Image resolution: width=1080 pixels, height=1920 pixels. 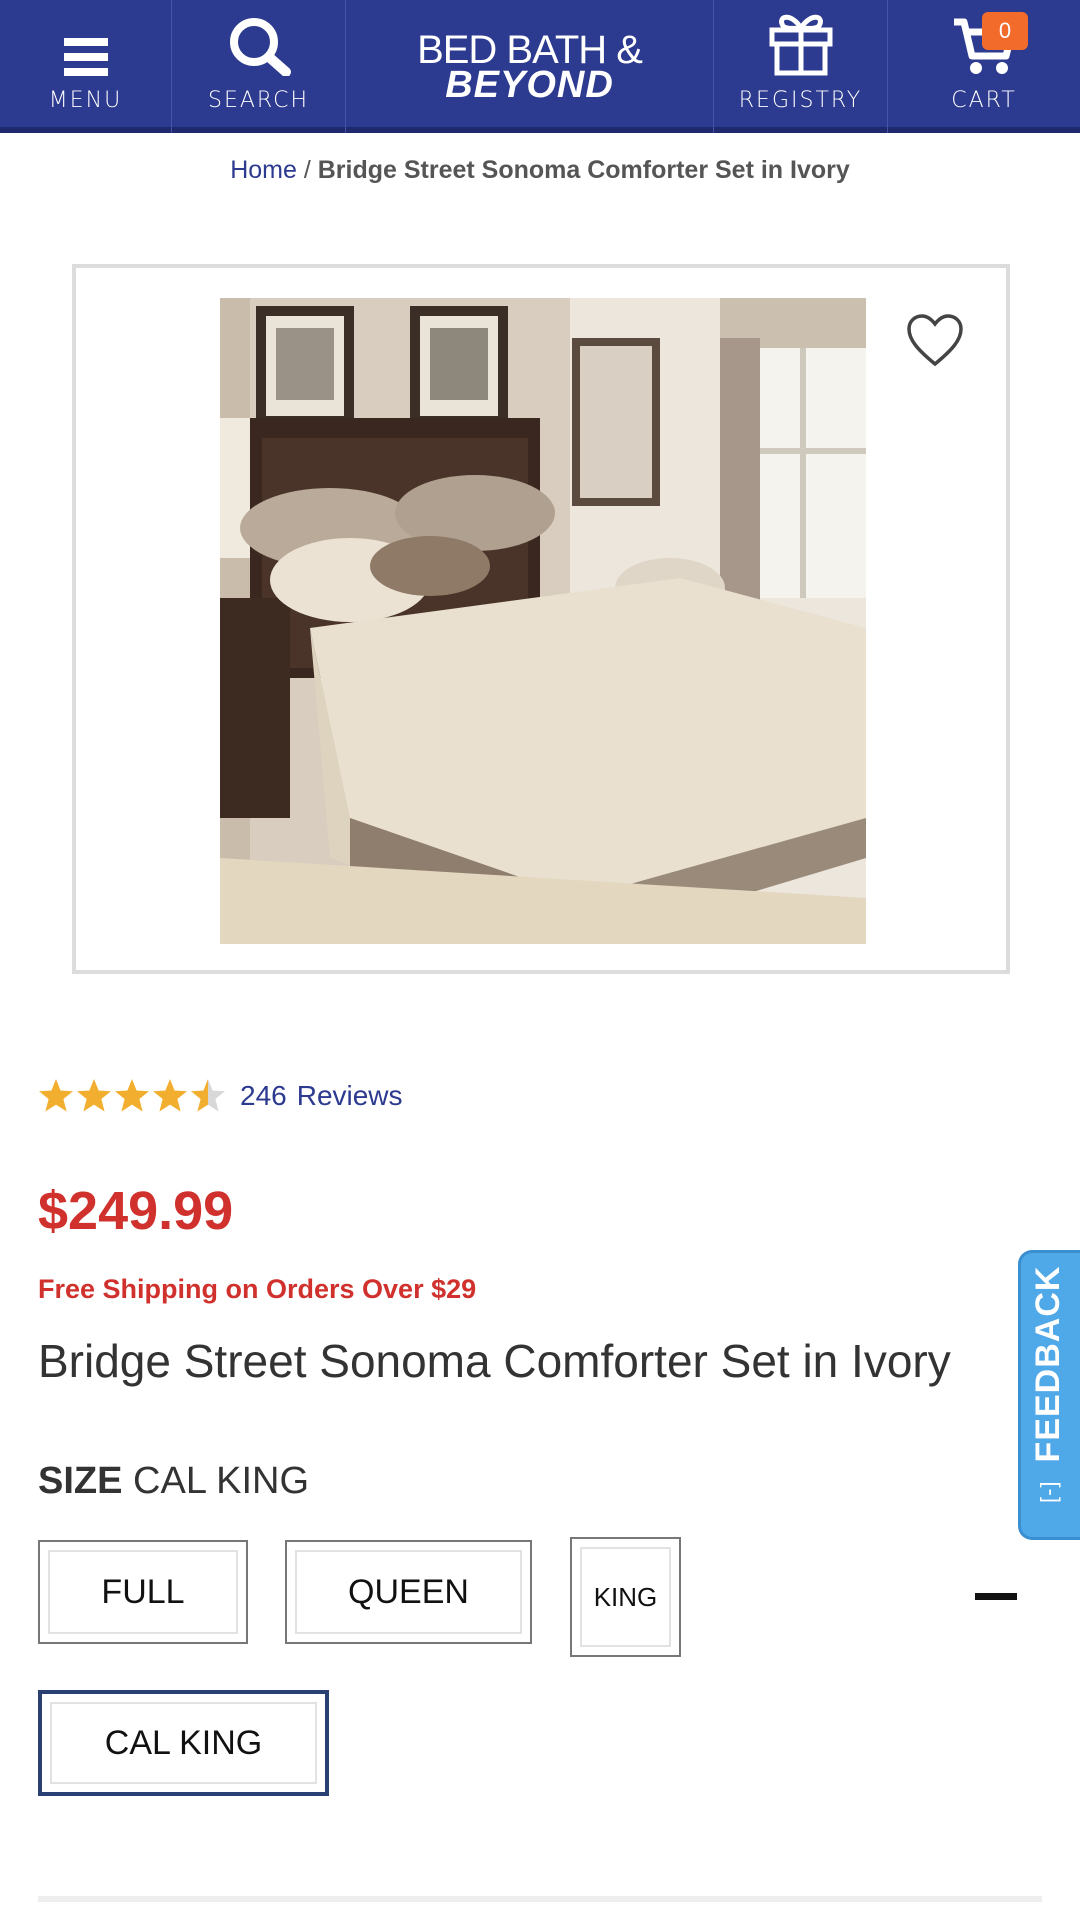 I want to click on menu-button: MENU, so click(x=86, y=66).